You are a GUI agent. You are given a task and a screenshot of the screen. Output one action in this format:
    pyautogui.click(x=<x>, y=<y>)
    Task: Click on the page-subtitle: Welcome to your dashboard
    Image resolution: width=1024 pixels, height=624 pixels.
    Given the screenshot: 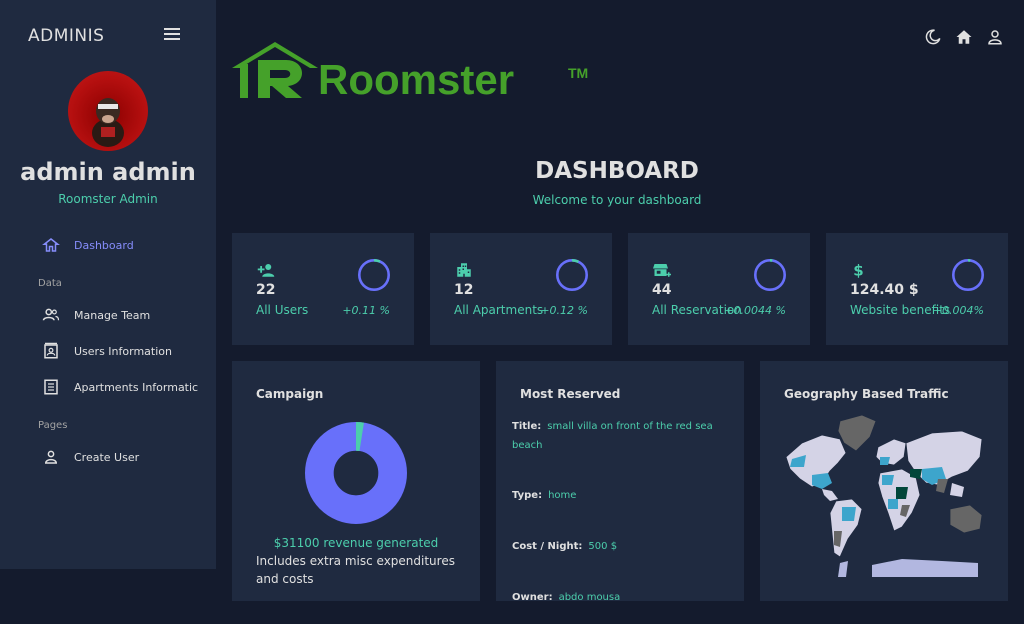 What is the action you would take?
    pyautogui.click(x=617, y=200)
    